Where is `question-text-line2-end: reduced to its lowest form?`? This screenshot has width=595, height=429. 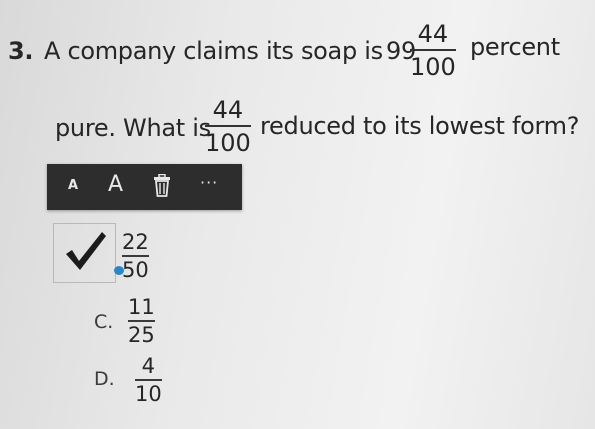 question-text-line2-end: reduced to its lowest form? is located at coordinates (420, 126).